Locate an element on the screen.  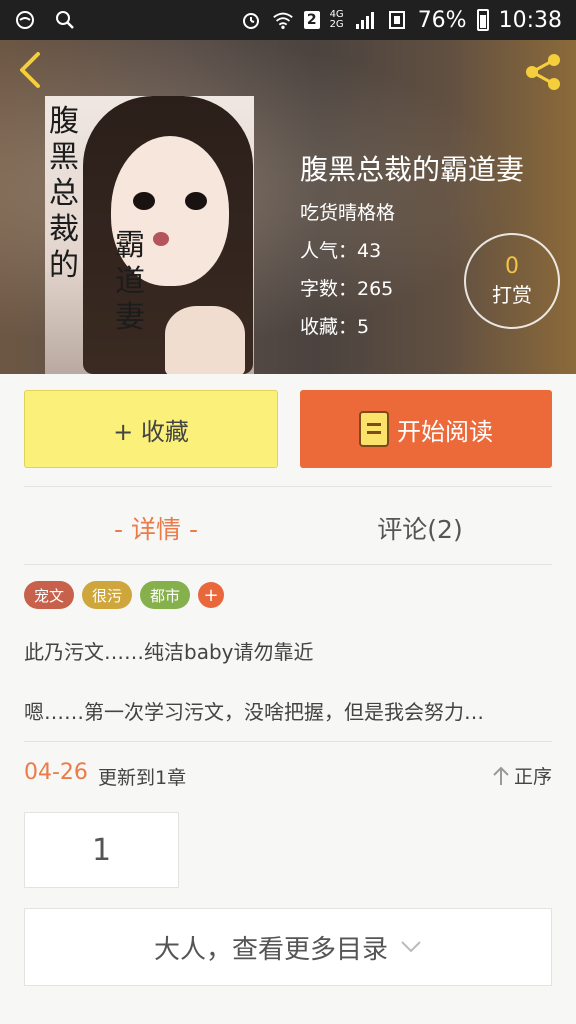
battery-percent: 76% is located at coordinates (442, 20).